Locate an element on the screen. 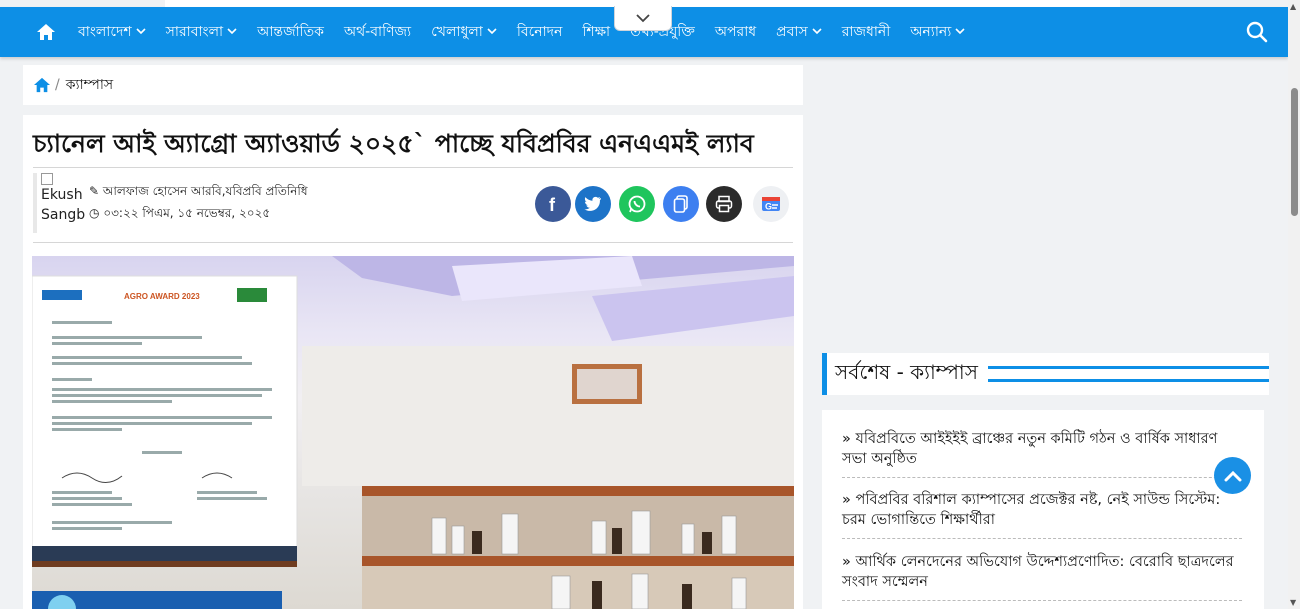 The height and width of the screenshot is (609, 1300). nav-item-label: প্রবাস is located at coordinates (792, 32).